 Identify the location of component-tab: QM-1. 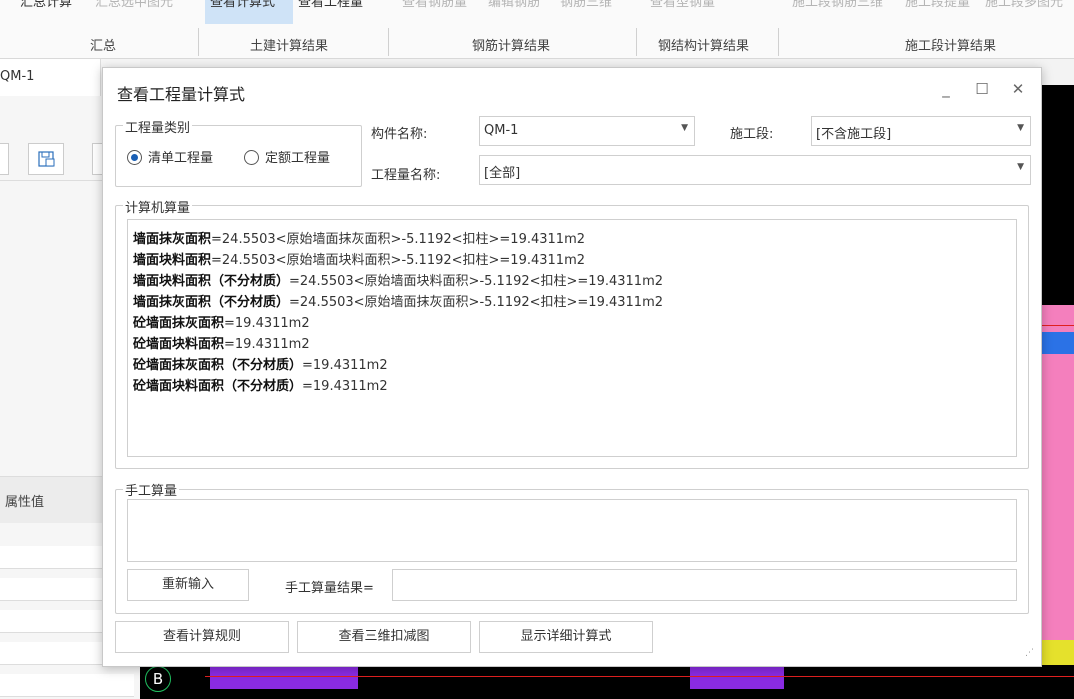
(50, 77).